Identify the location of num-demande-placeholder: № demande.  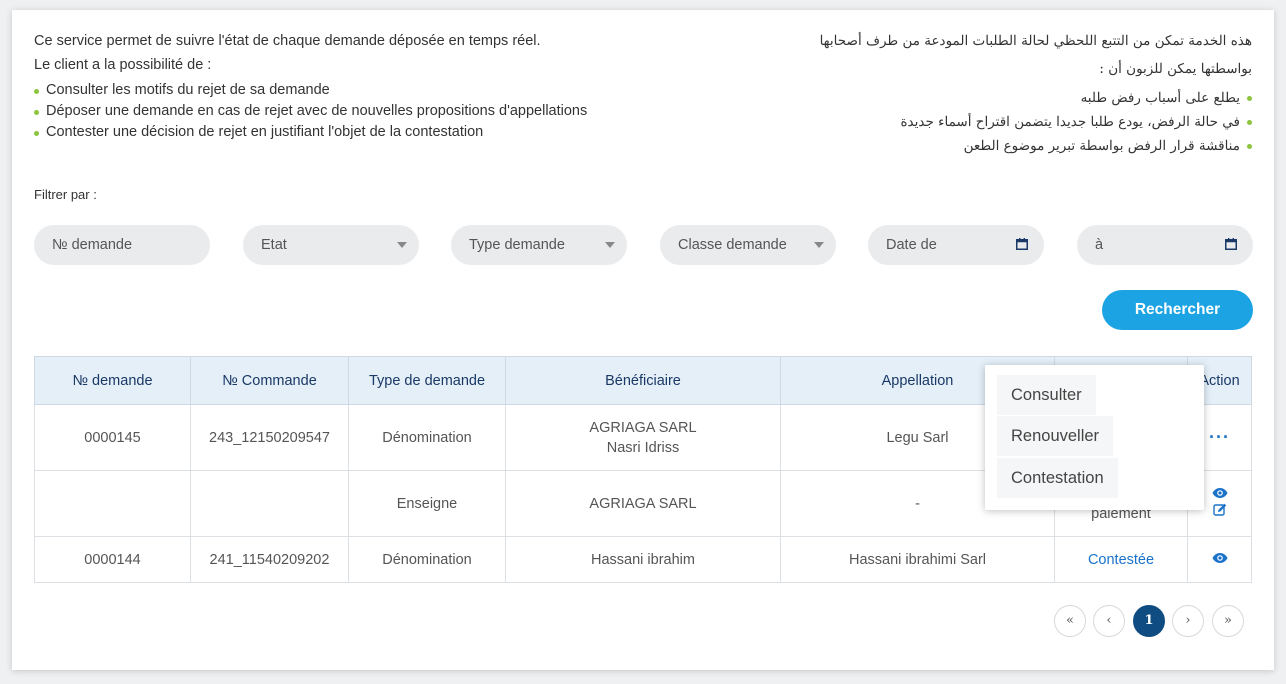
(92, 245).